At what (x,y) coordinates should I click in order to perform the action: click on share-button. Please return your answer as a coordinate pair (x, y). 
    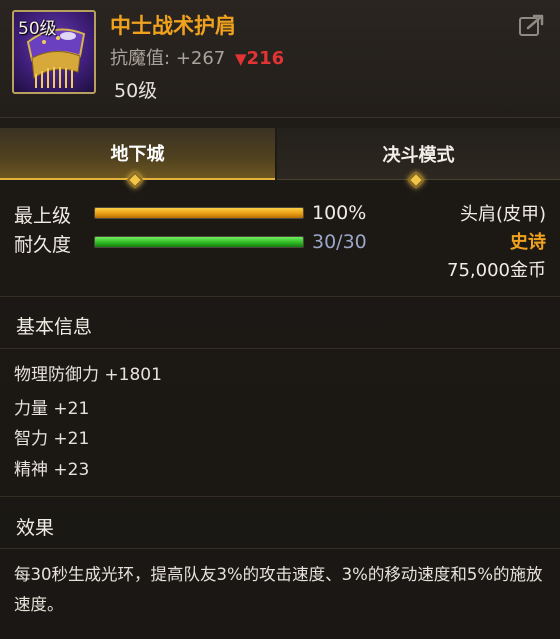
    Looking at the image, I should click on (532, 25).